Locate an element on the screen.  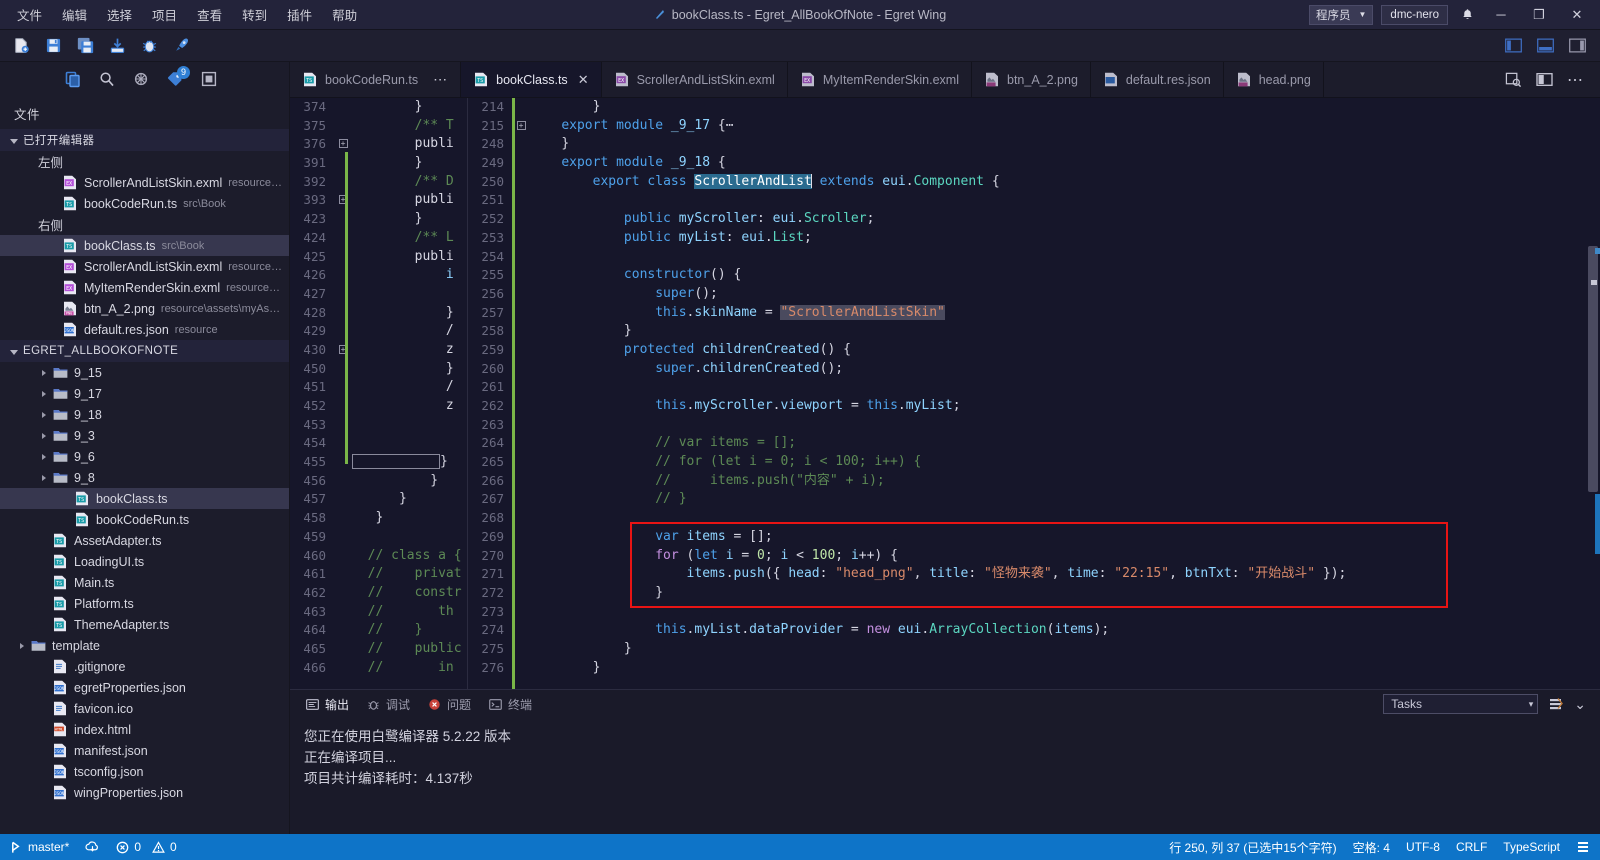
tab-default-res-json: default.res.json is located at coordinates (1157, 79).